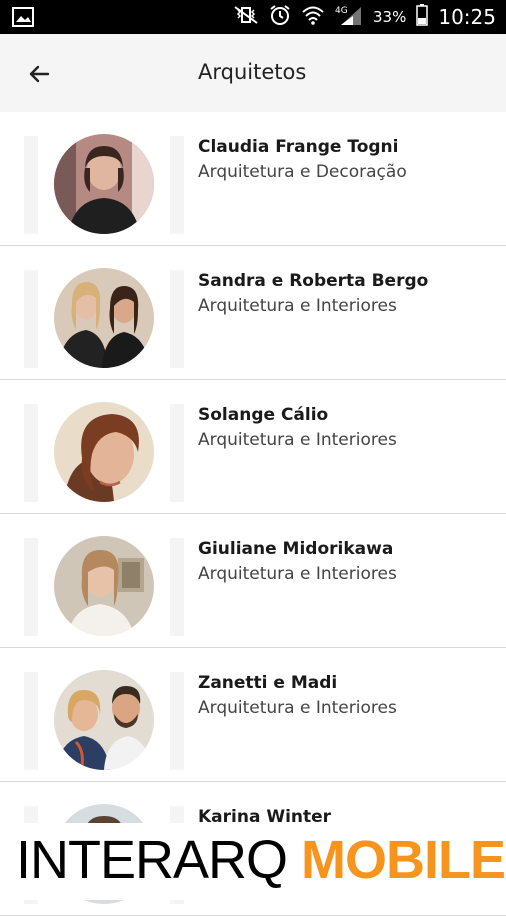  I want to click on brand-logo: INTERARQ MOBILE, so click(261, 860).